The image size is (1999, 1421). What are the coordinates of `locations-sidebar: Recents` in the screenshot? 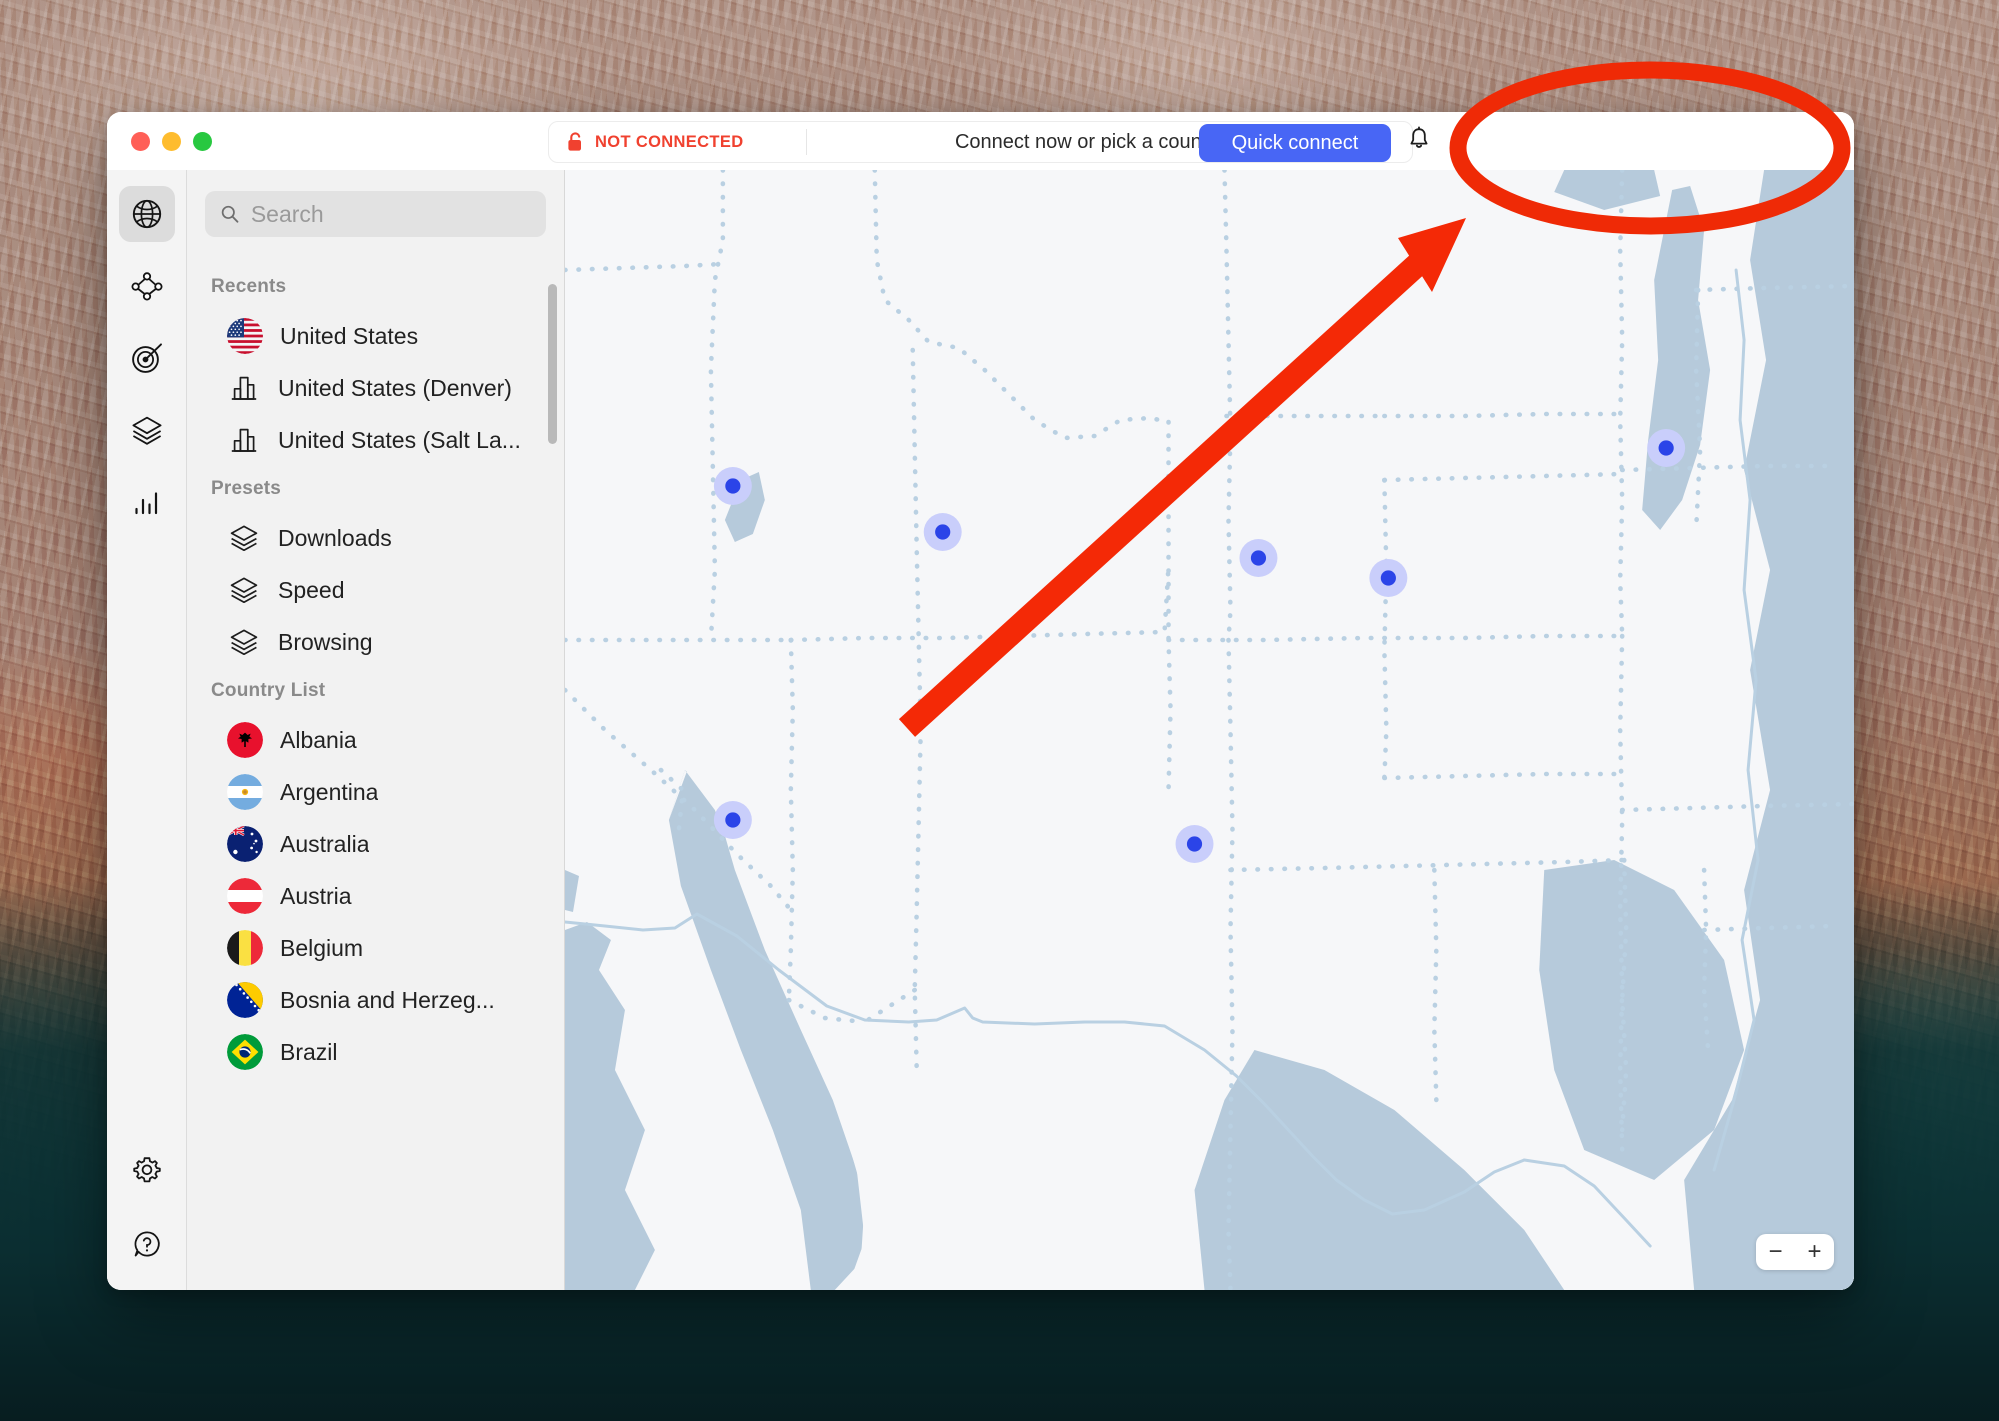 It's located at (376, 730).